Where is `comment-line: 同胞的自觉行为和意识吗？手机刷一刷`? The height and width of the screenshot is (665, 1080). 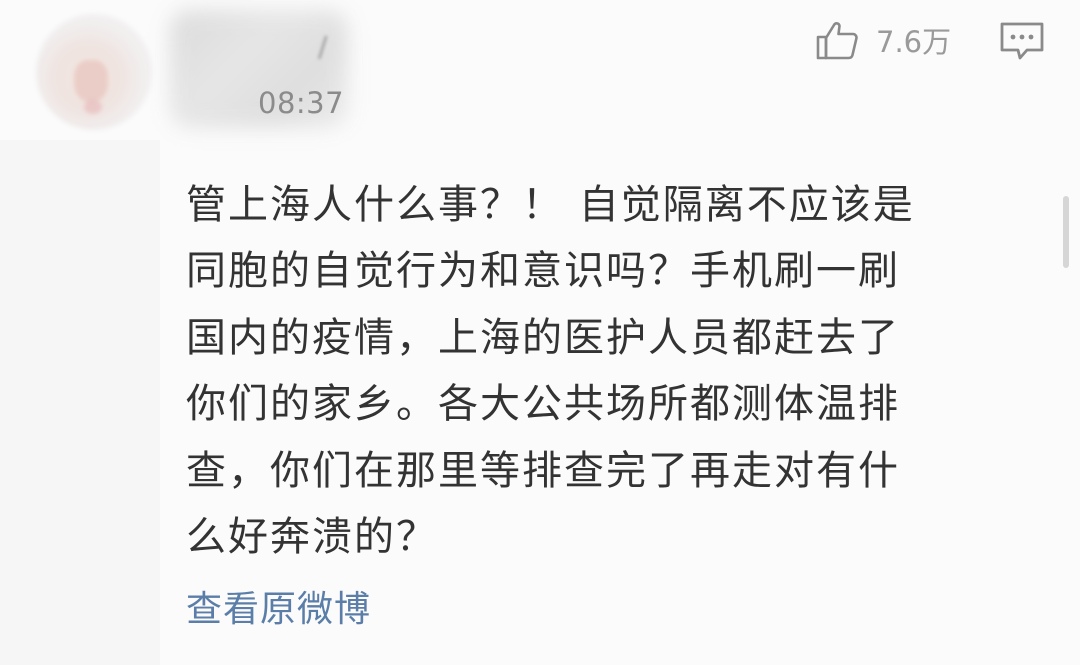
comment-line: 同胞的自觉行为和意识吗？手机刷一刷 is located at coordinates (543, 271).